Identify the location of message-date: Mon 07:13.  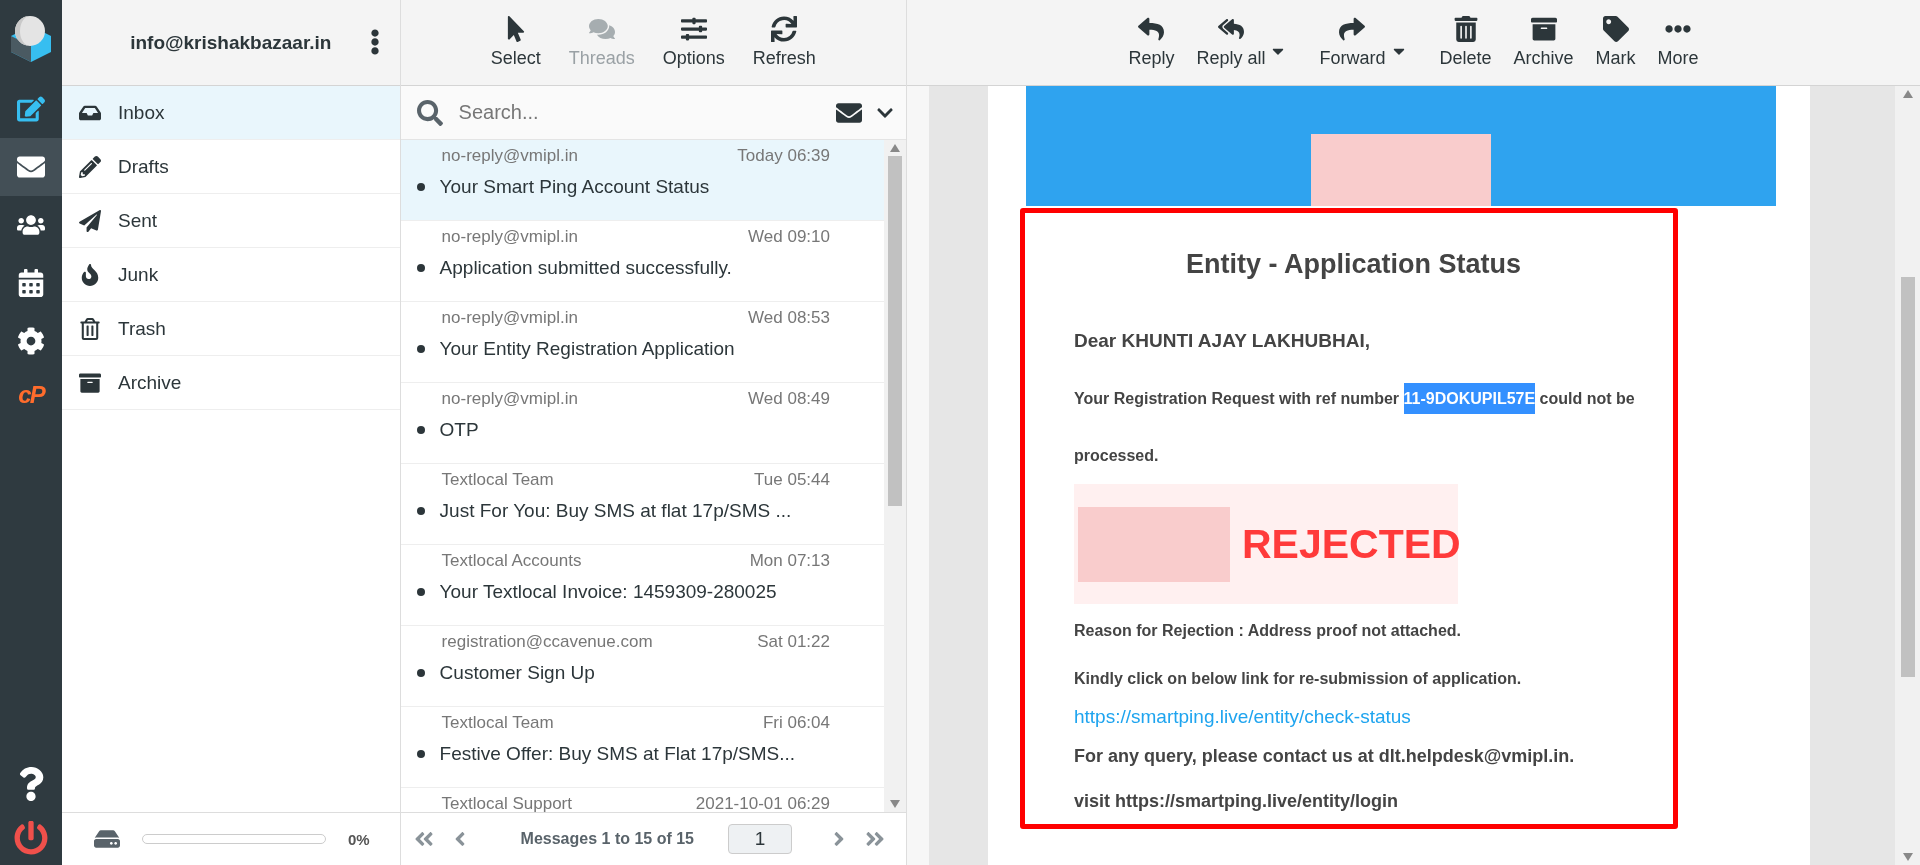
(789, 561).